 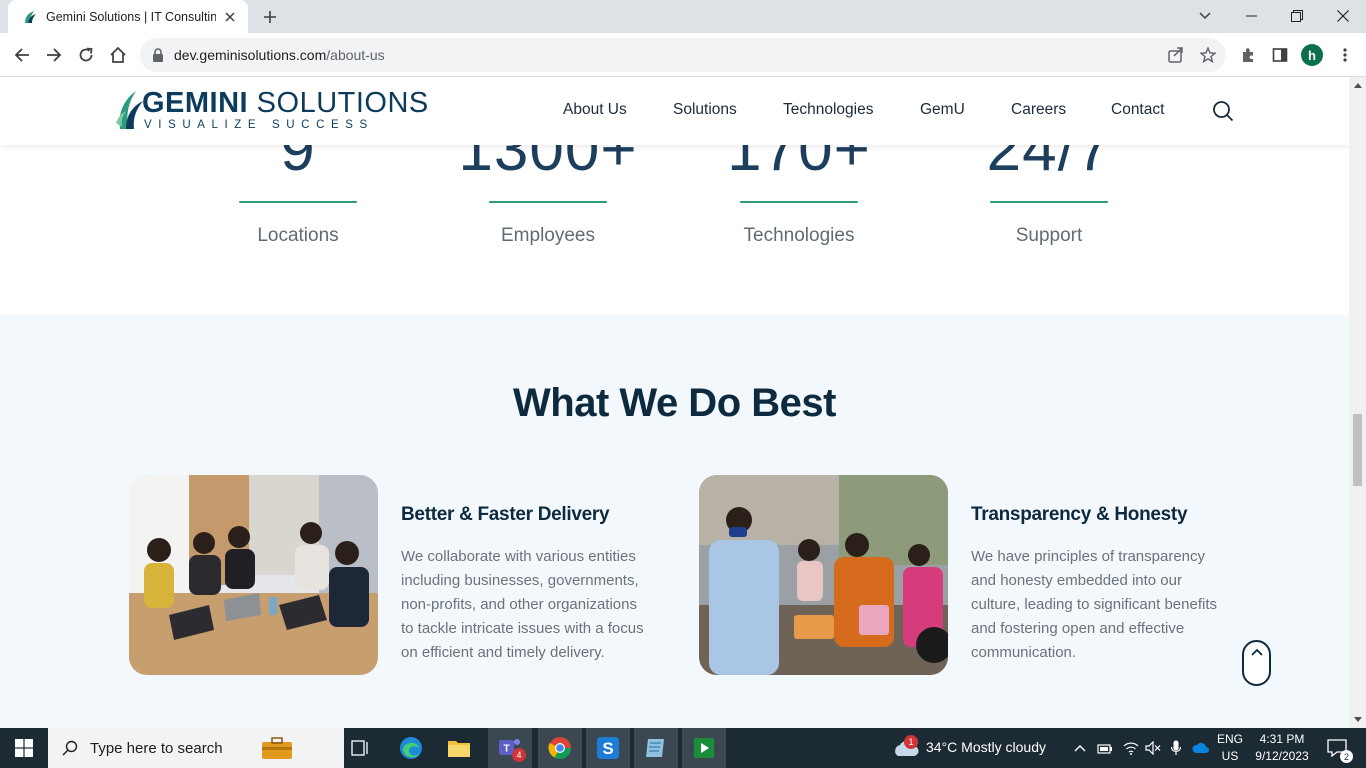 I want to click on close-tab-icon, so click(x=230, y=17).